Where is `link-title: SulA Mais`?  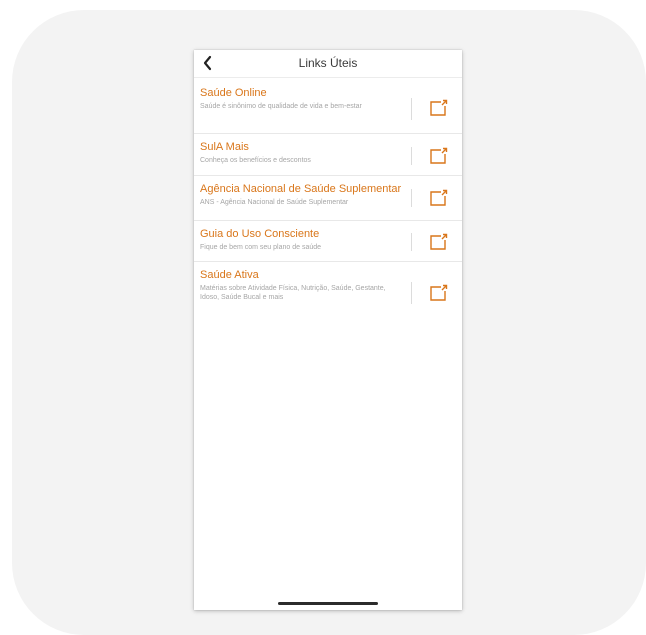 link-title: SulA Mais is located at coordinates (224, 147).